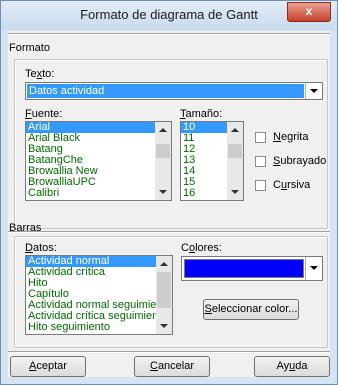  What do you see at coordinates (260, 161) in the screenshot?
I see `subrayado-checkbox-box` at bounding box center [260, 161].